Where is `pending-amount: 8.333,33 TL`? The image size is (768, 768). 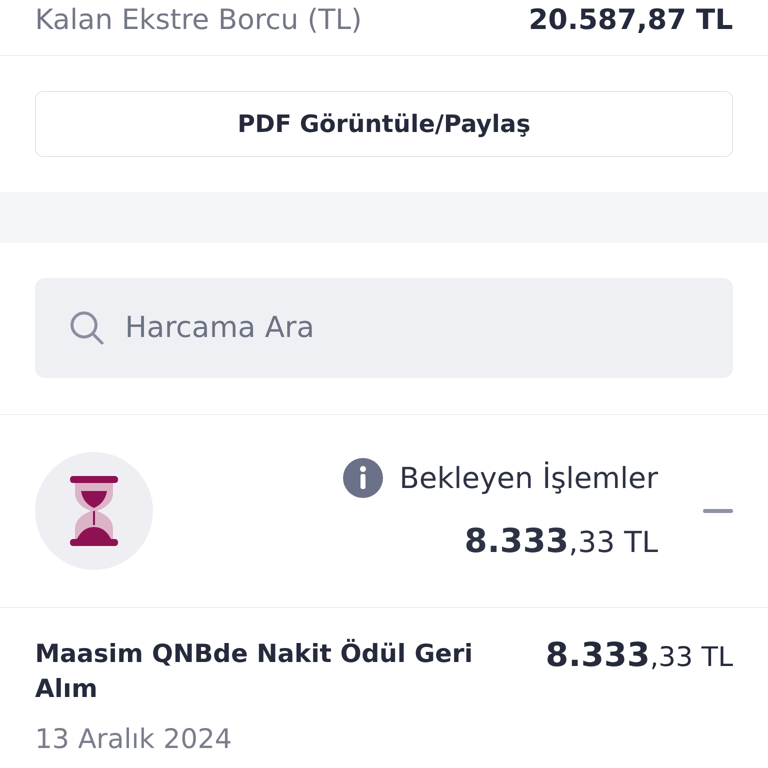 pending-amount: 8.333,33 TL is located at coordinates (561, 541).